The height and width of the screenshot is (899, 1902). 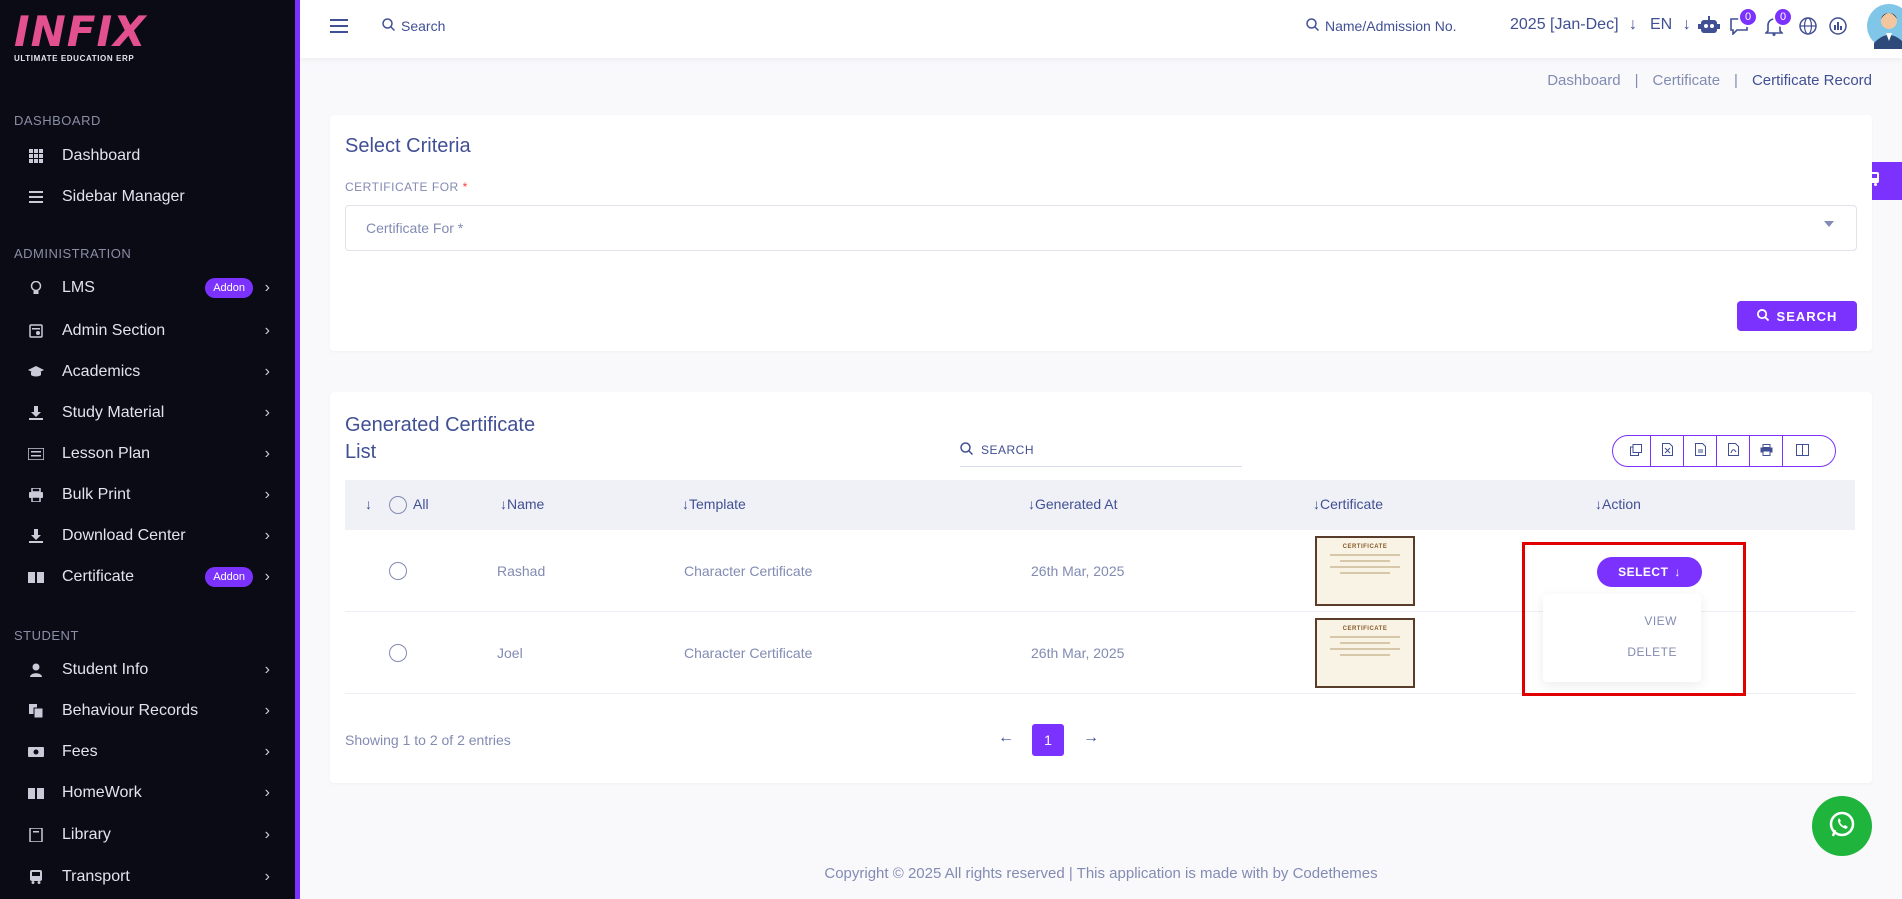 I want to click on sidebar-item-label: HomeWork, so click(x=102, y=792).